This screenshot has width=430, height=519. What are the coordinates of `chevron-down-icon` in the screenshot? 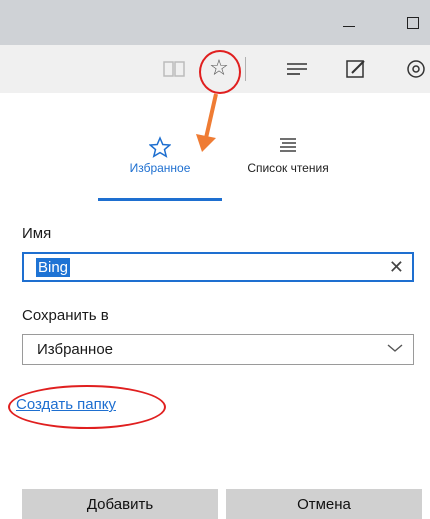 It's located at (395, 348).